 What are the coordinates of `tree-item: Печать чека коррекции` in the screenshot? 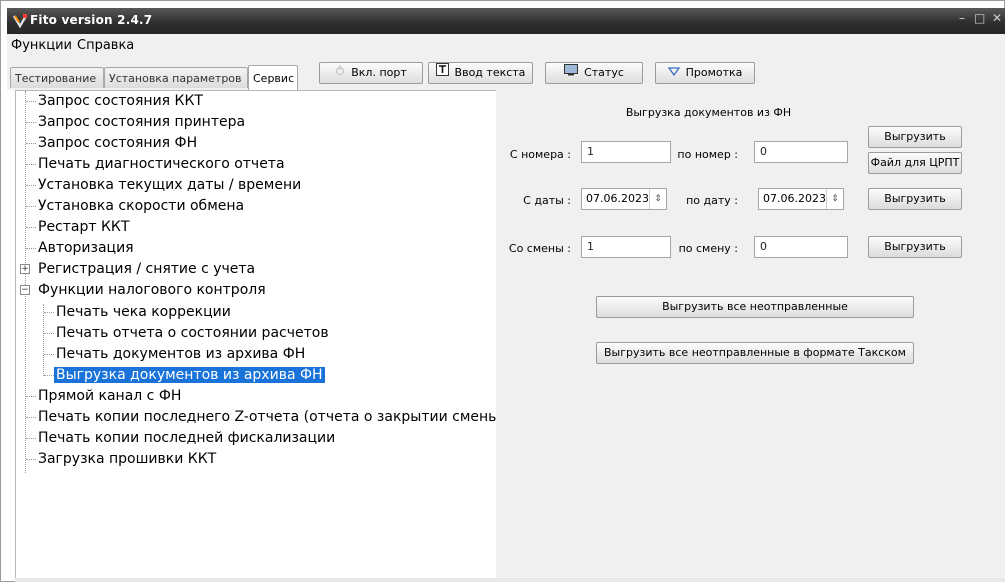 It's located at (143, 312).